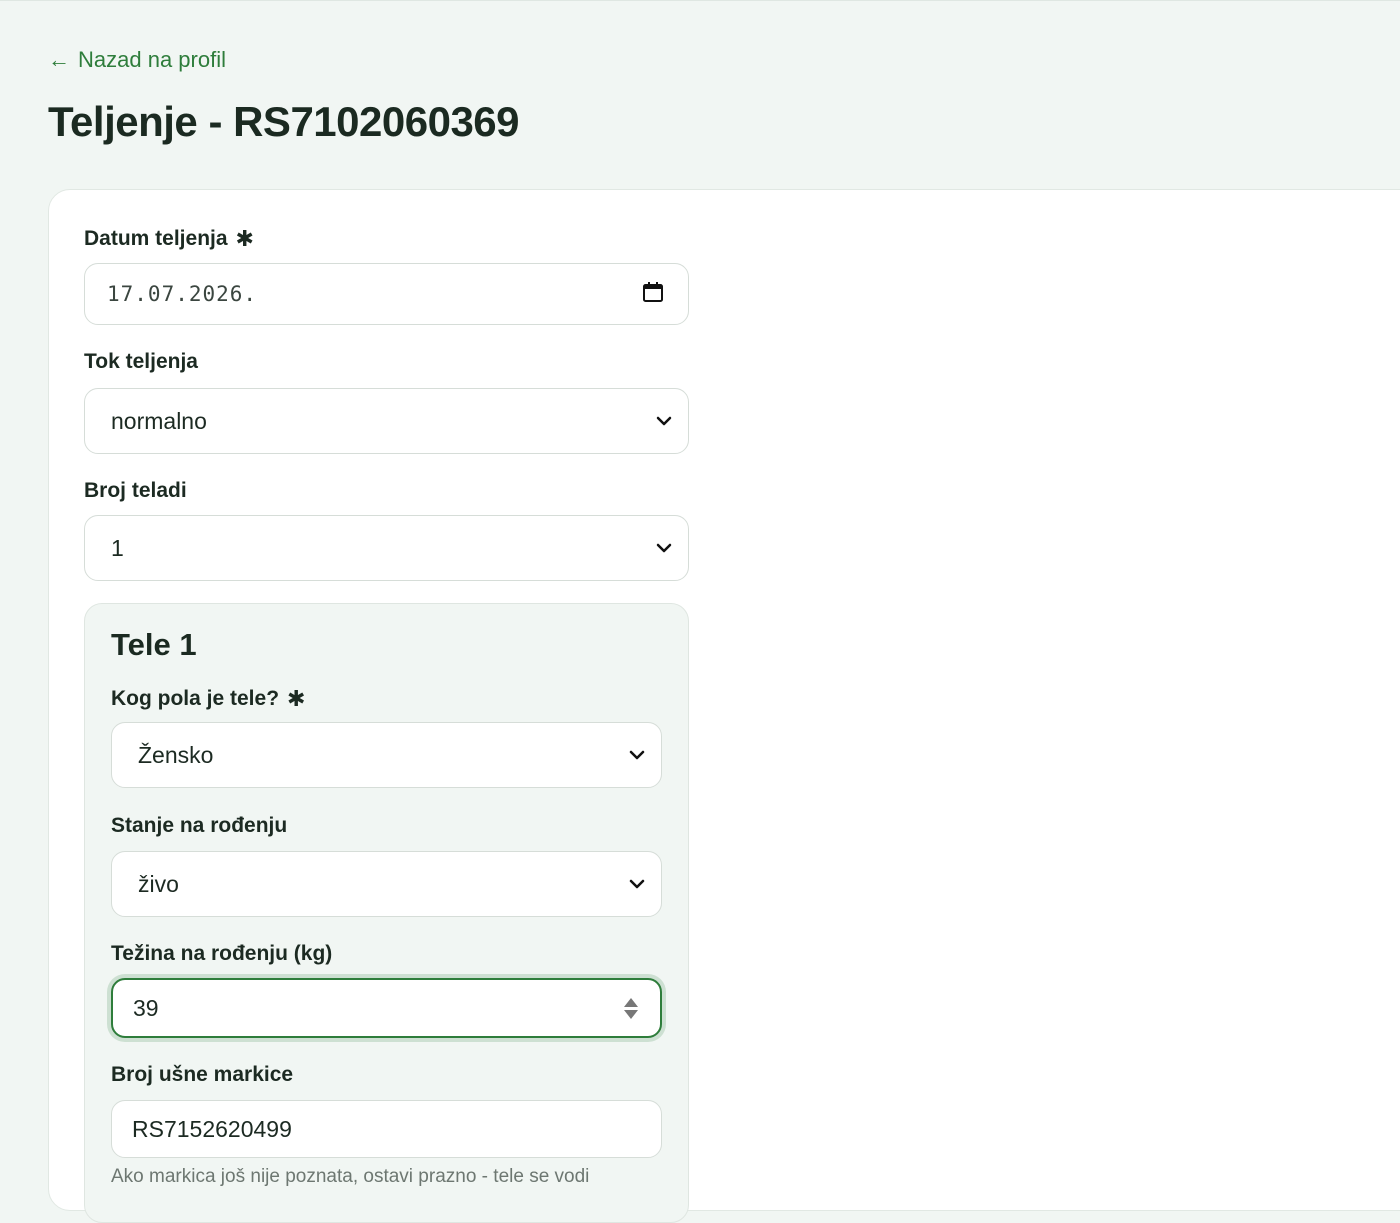 The width and height of the screenshot is (1400, 1223). What do you see at coordinates (182, 294) in the screenshot?
I see `calving-date-value: 17.07.2026.` at bounding box center [182, 294].